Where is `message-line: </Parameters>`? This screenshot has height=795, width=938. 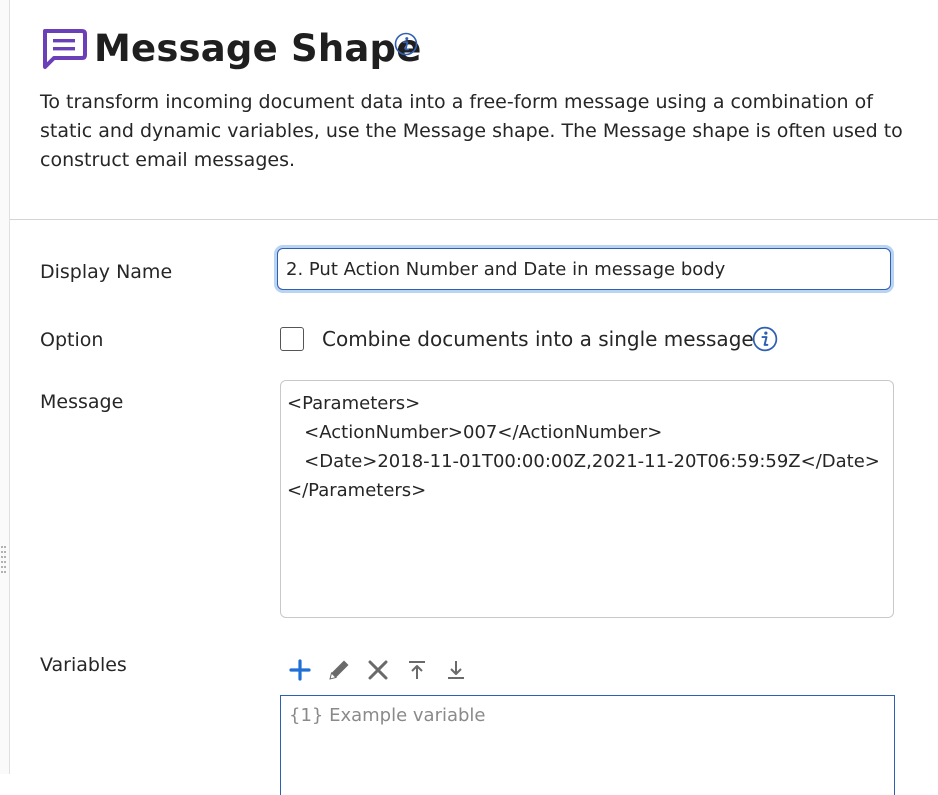 message-line: </Parameters> is located at coordinates (357, 490).